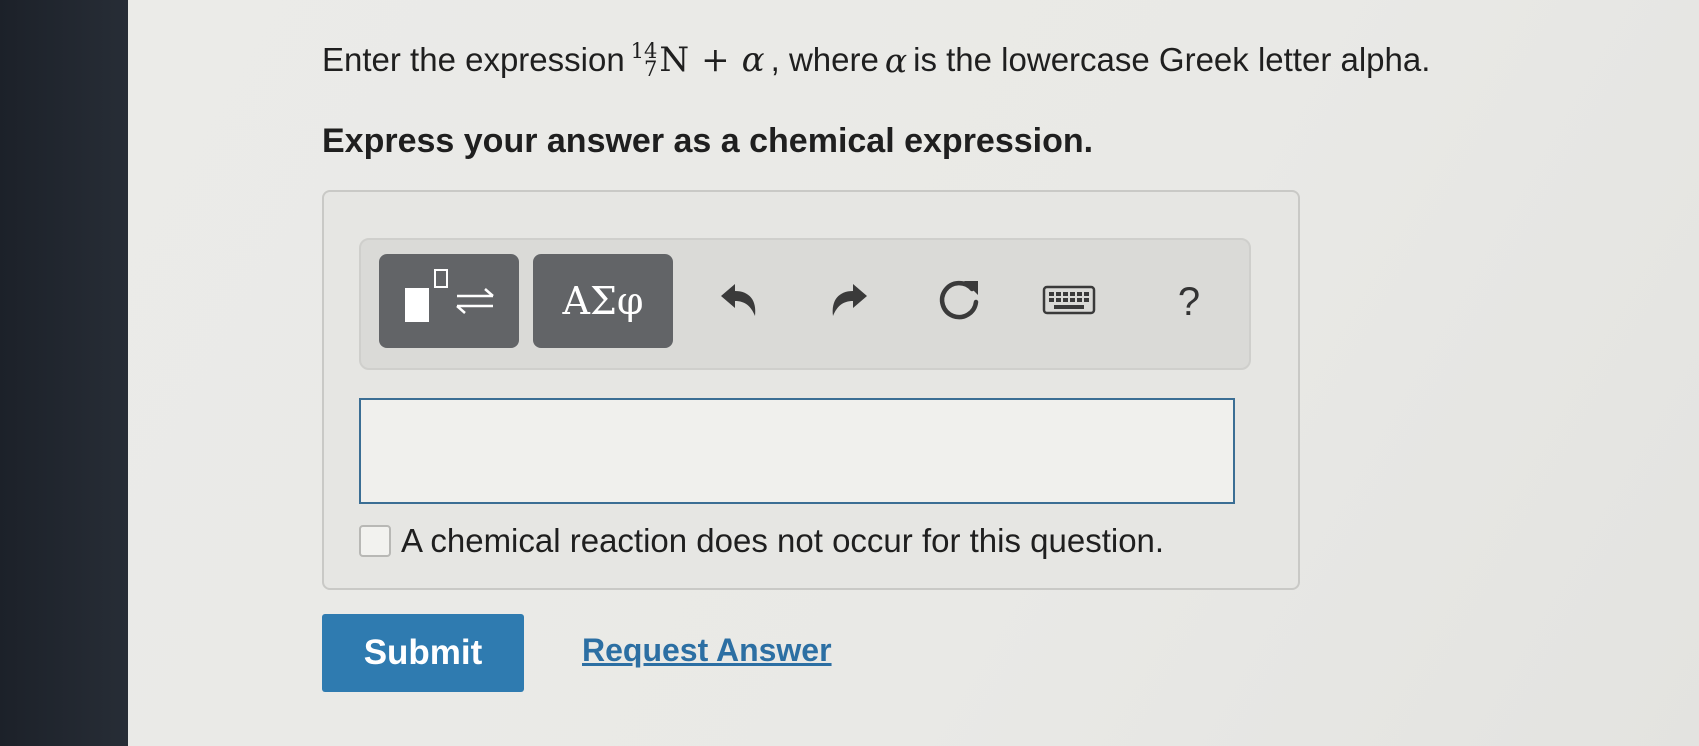  I want to click on prompt-text-before: Enter the expression, so click(473, 59).